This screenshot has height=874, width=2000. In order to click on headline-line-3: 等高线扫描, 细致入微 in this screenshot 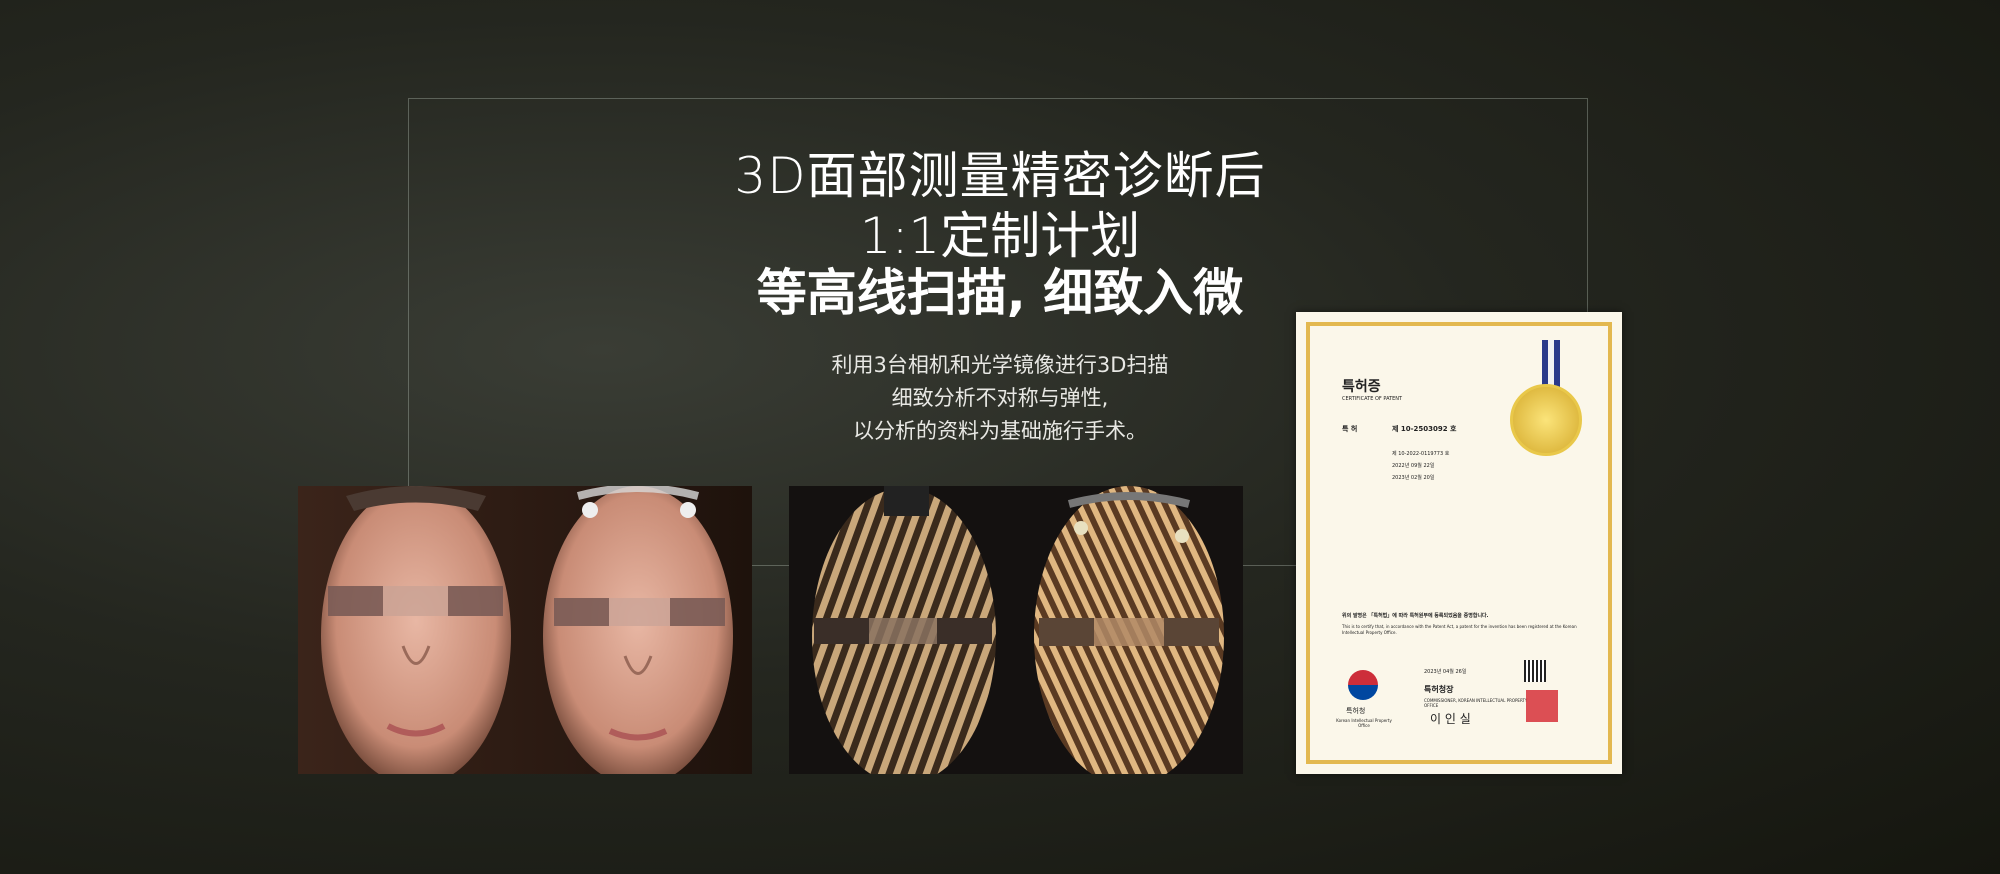, I will do `click(1000, 293)`.